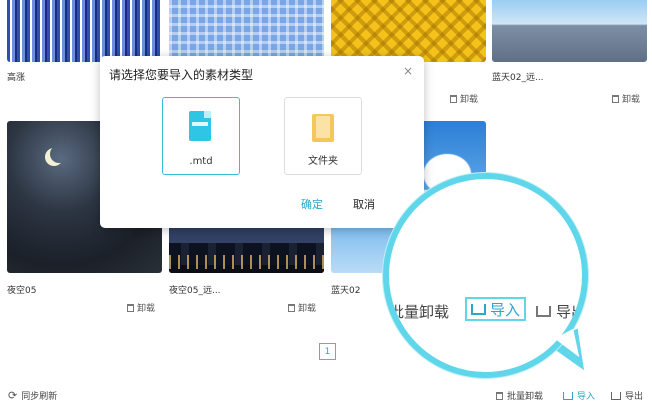  I want to click on sync-refresh-button: ⟳ 同步刷新, so click(32, 395).